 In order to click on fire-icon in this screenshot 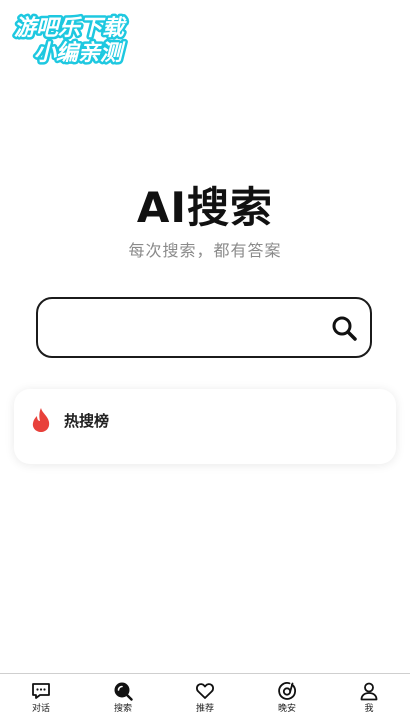, I will do `click(41, 420)`.